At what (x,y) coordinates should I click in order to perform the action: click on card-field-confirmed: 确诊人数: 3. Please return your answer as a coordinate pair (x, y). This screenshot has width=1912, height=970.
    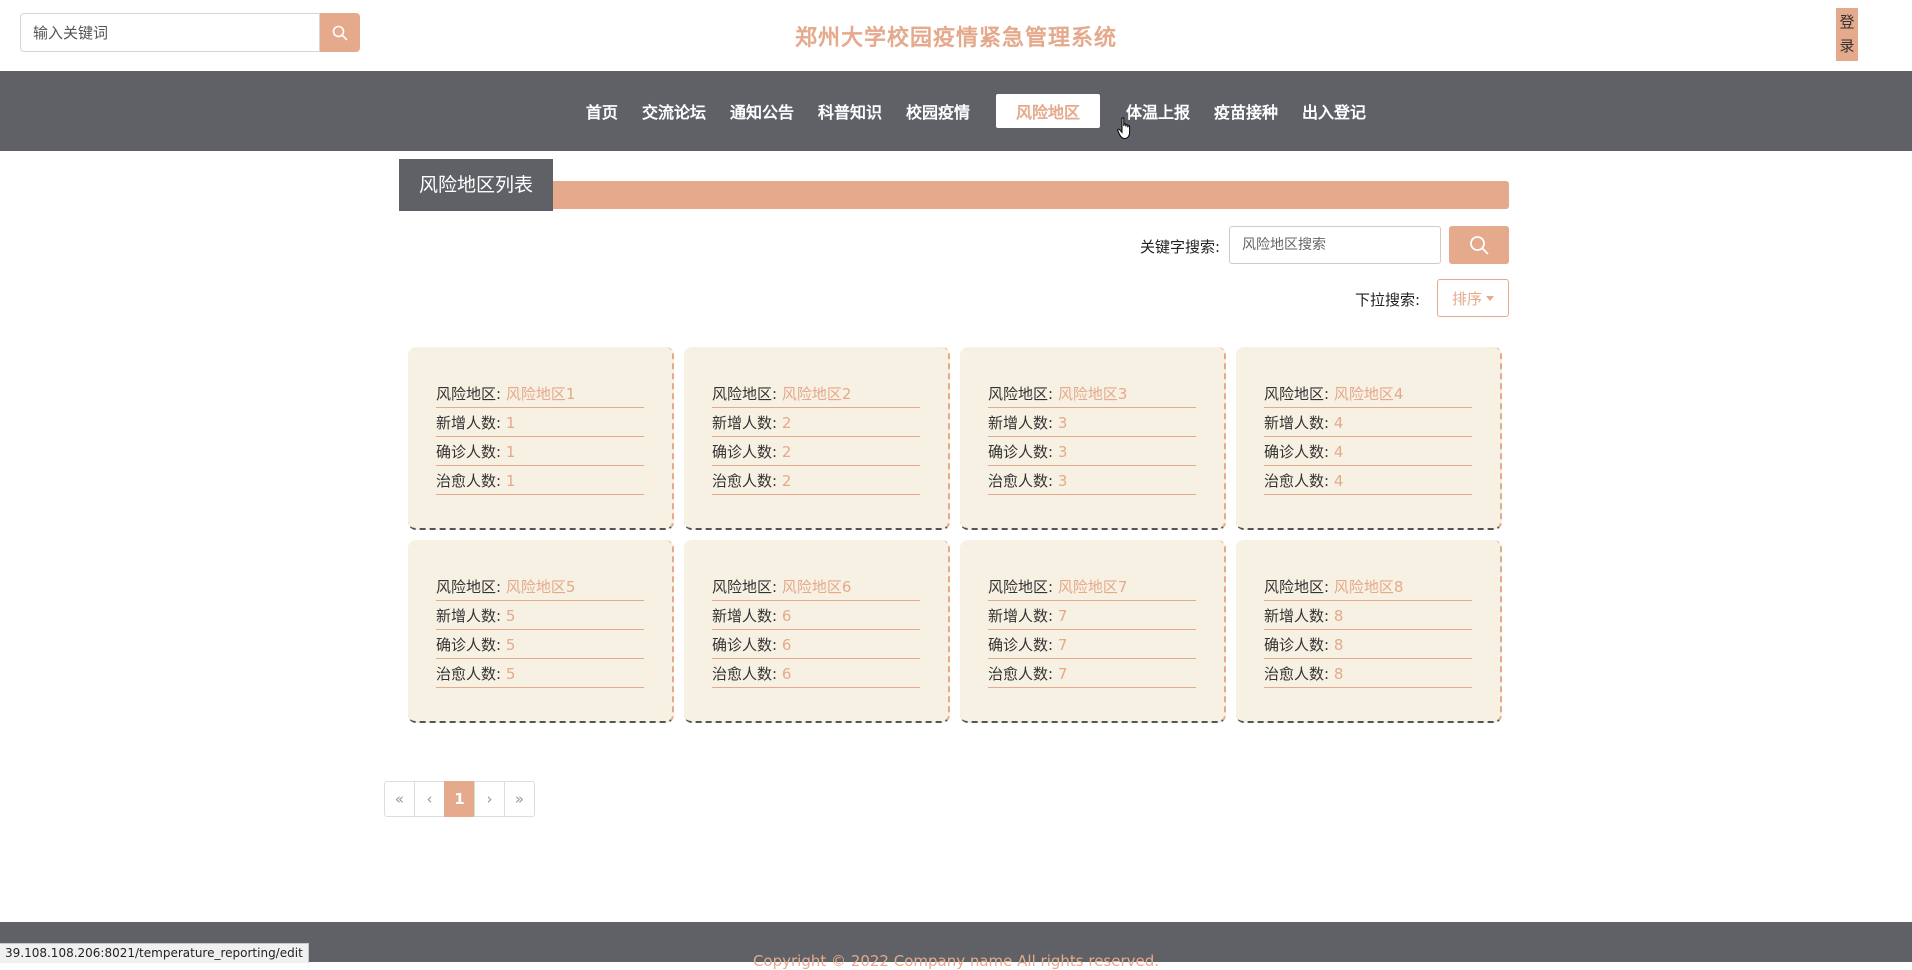
    Looking at the image, I should click on (1092, 451).